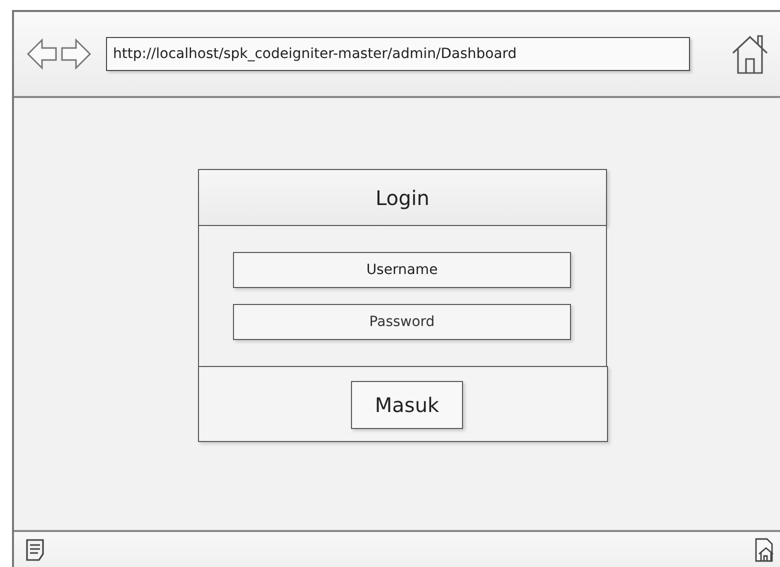 This screenshot has width=780, height=567. What do you see at coordinates (750, 54) in the screenshot?
I see `home-icon` at bounding box center [750, 54].